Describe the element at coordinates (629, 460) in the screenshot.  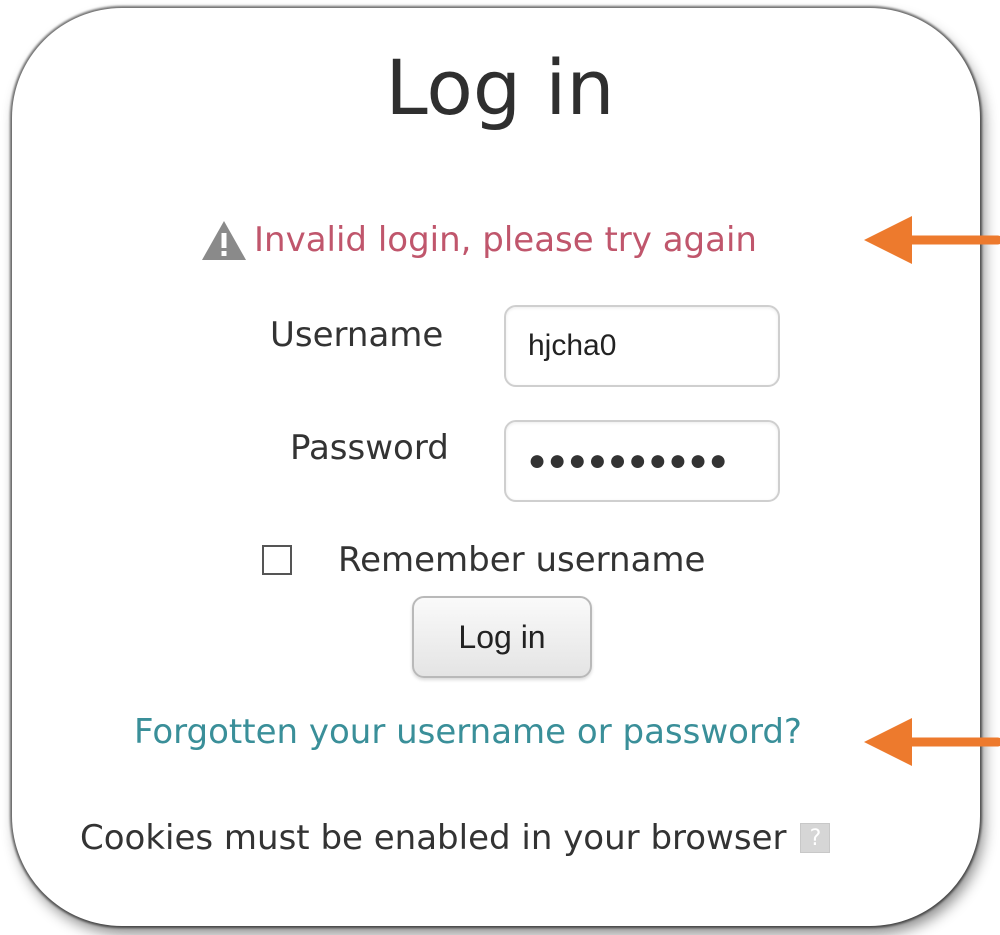
I see `password-mask: ●●●●●●●●●●` at that location.